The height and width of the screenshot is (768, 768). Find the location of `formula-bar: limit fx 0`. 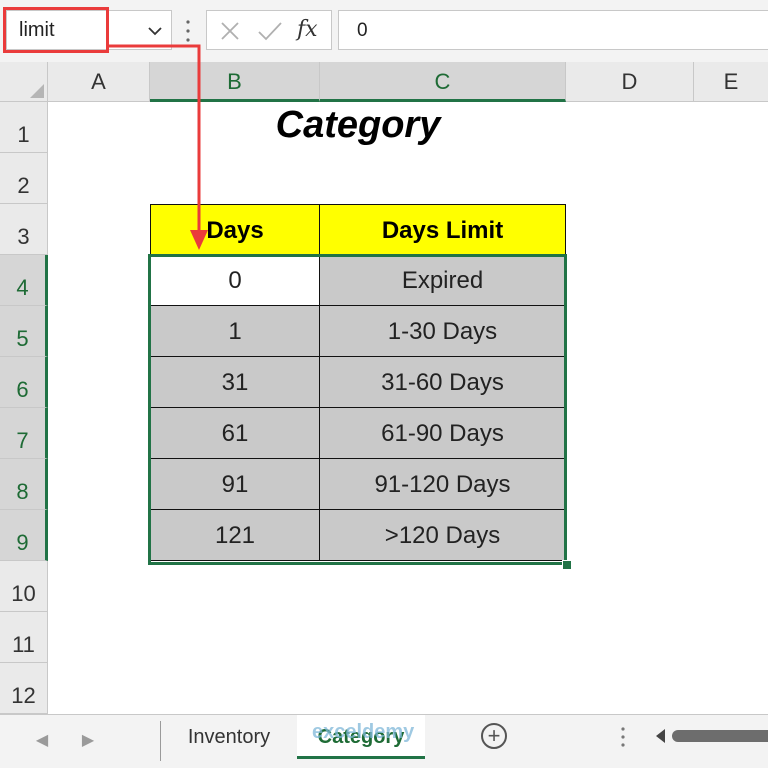

formula-bar: limit fx 0 is located at coordinates (384, 31).